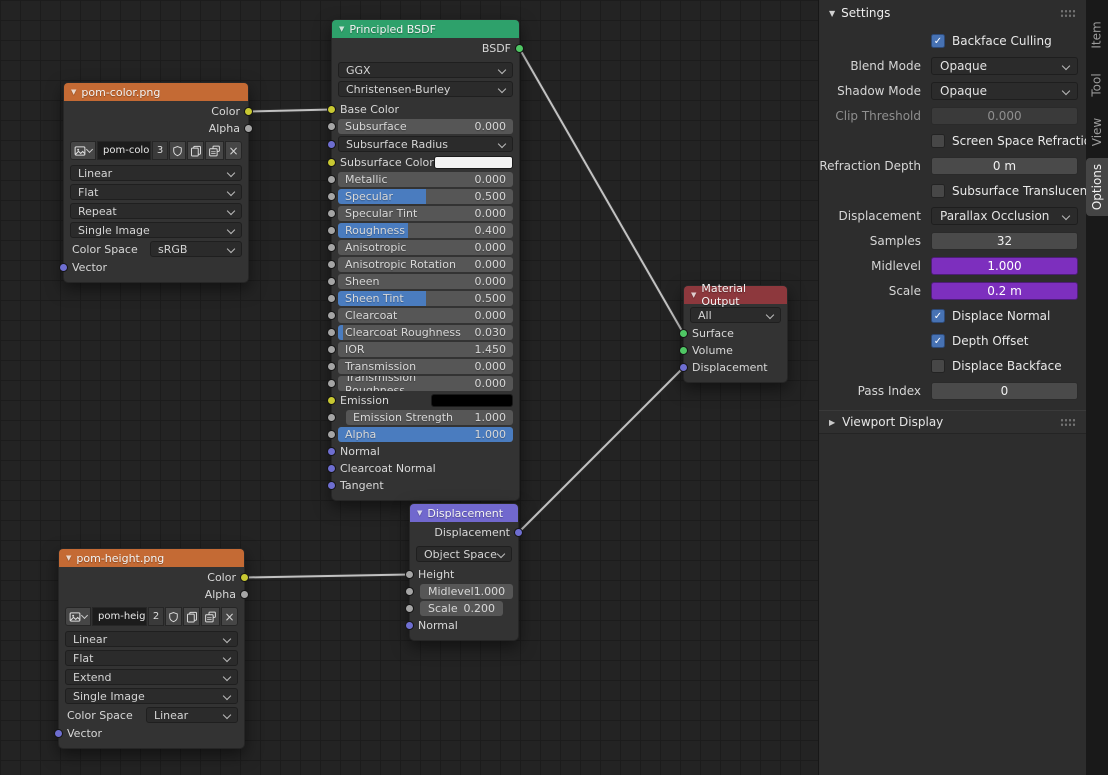 The image size is (1108, 775). Describe the element at coordinates (331, 332) in the screenshot. I see `clearcoat-roughness-input-socket` at that location.